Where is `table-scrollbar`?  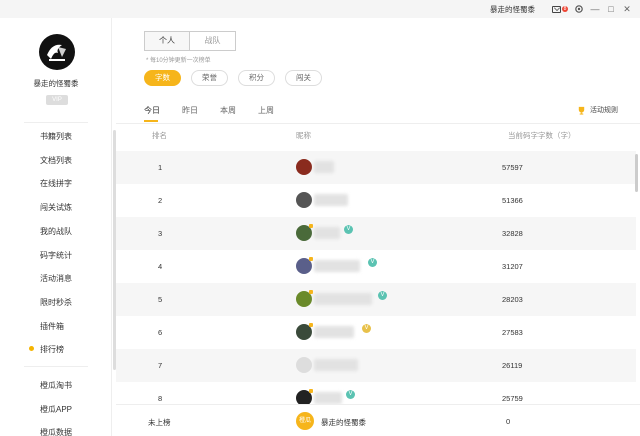 table-scrollbar is located at coordinates (636, 173).